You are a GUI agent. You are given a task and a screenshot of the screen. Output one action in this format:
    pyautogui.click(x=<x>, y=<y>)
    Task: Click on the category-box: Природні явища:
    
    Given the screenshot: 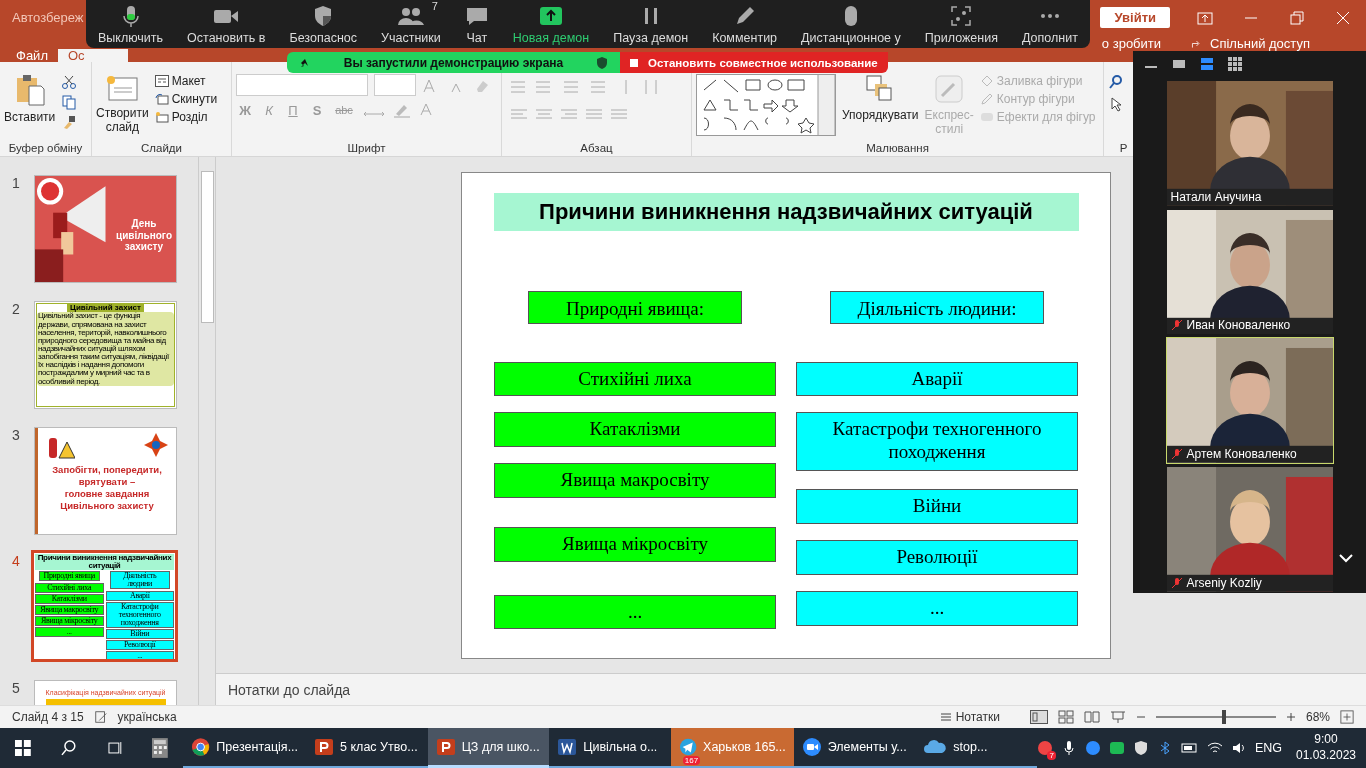 What is the action you would take?
    pyautogui.click(x=635, y=307)
    